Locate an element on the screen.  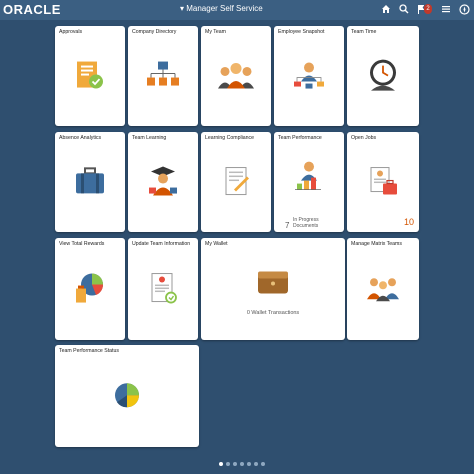
notification-badge: 2 is located at coordinates (428, 9).